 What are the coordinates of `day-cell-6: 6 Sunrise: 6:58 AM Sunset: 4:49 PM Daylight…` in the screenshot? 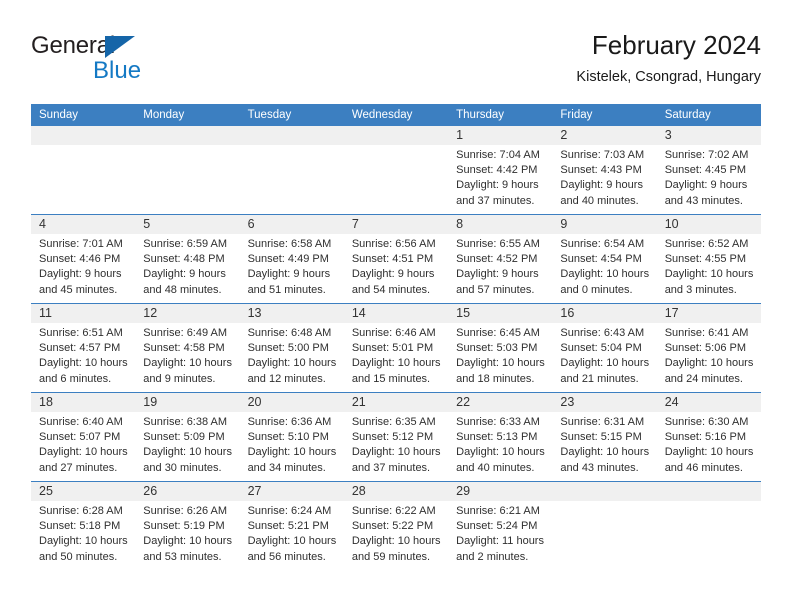 It's located at (291, 259).